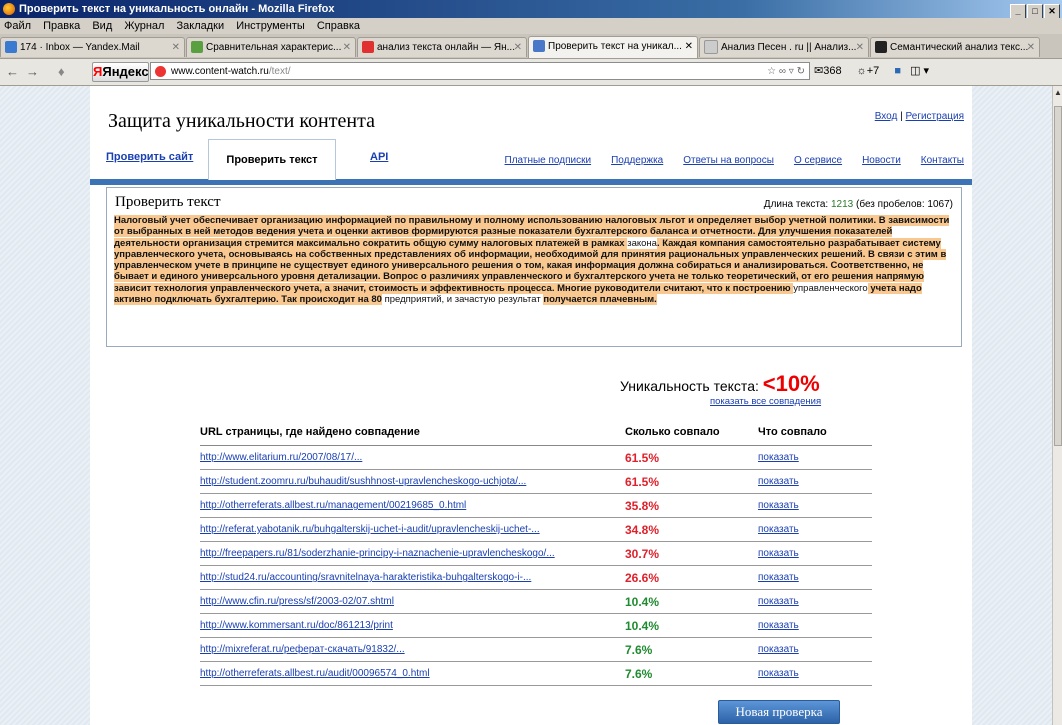 This screenshot has height=725, width=1062. I want to click on scroll-up-icon: ▲, so click(1058, 93).